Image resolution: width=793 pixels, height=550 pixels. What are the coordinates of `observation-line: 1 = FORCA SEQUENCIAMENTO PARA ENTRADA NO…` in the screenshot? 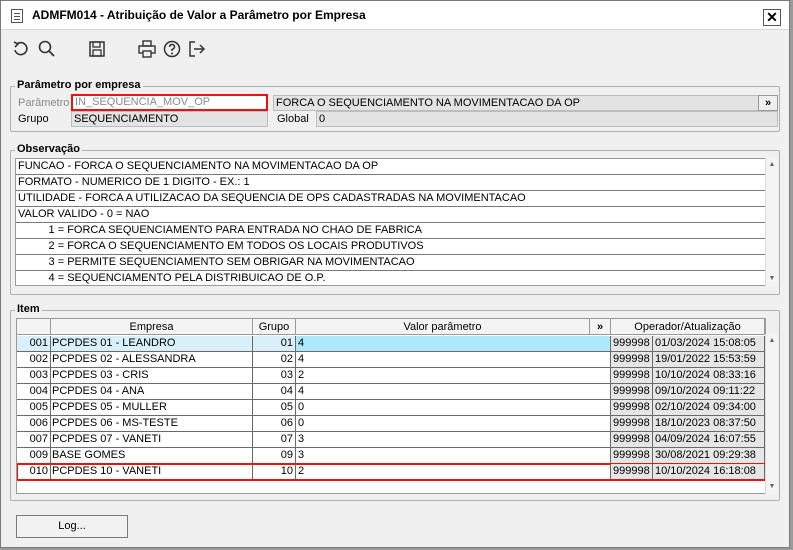 It's located at (390, 231).